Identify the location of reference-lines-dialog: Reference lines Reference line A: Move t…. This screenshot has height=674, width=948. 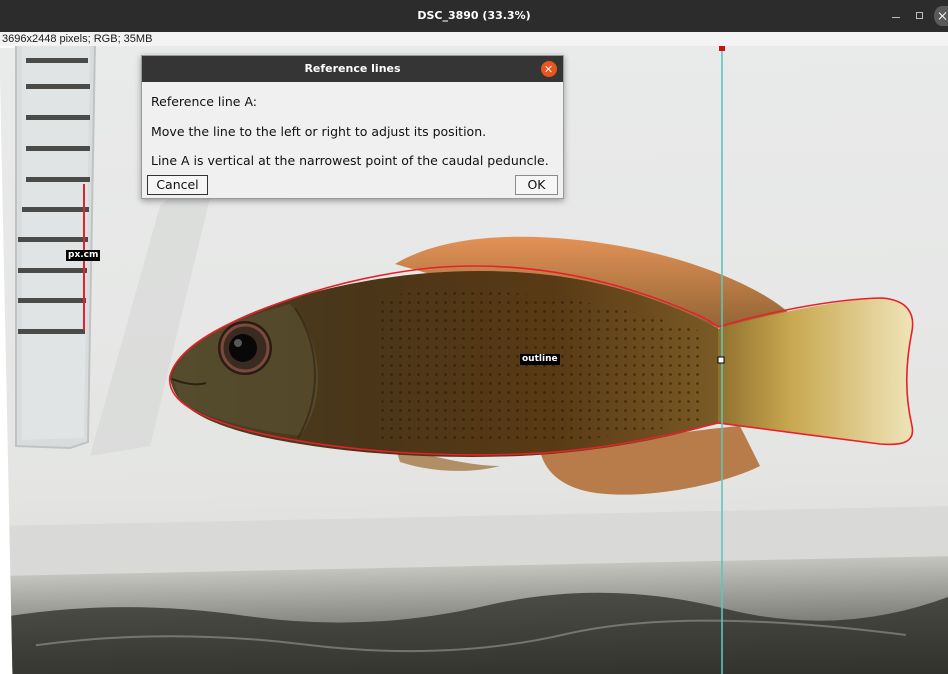
(352, 127).